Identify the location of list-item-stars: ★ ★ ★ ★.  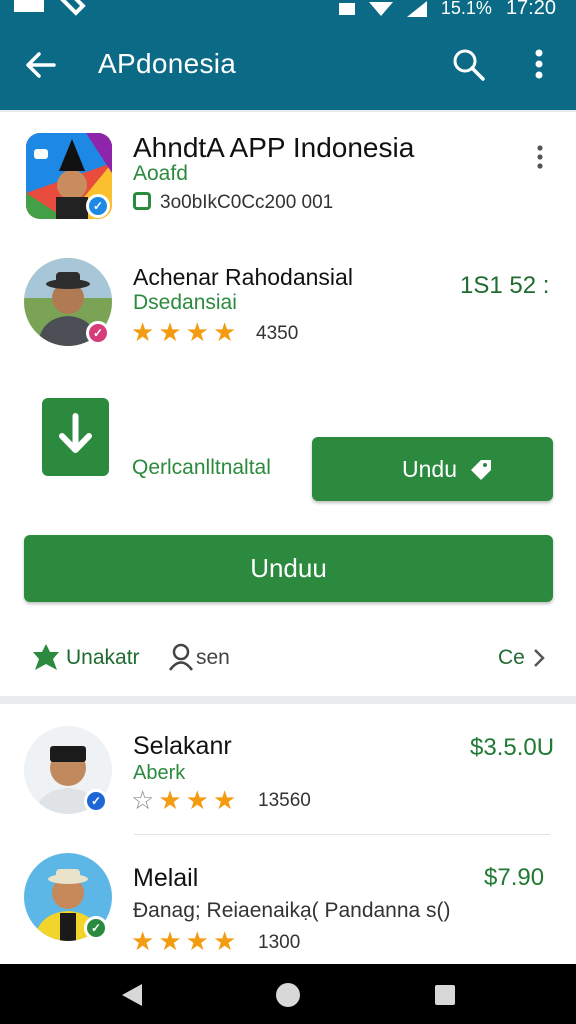
(183, 941).